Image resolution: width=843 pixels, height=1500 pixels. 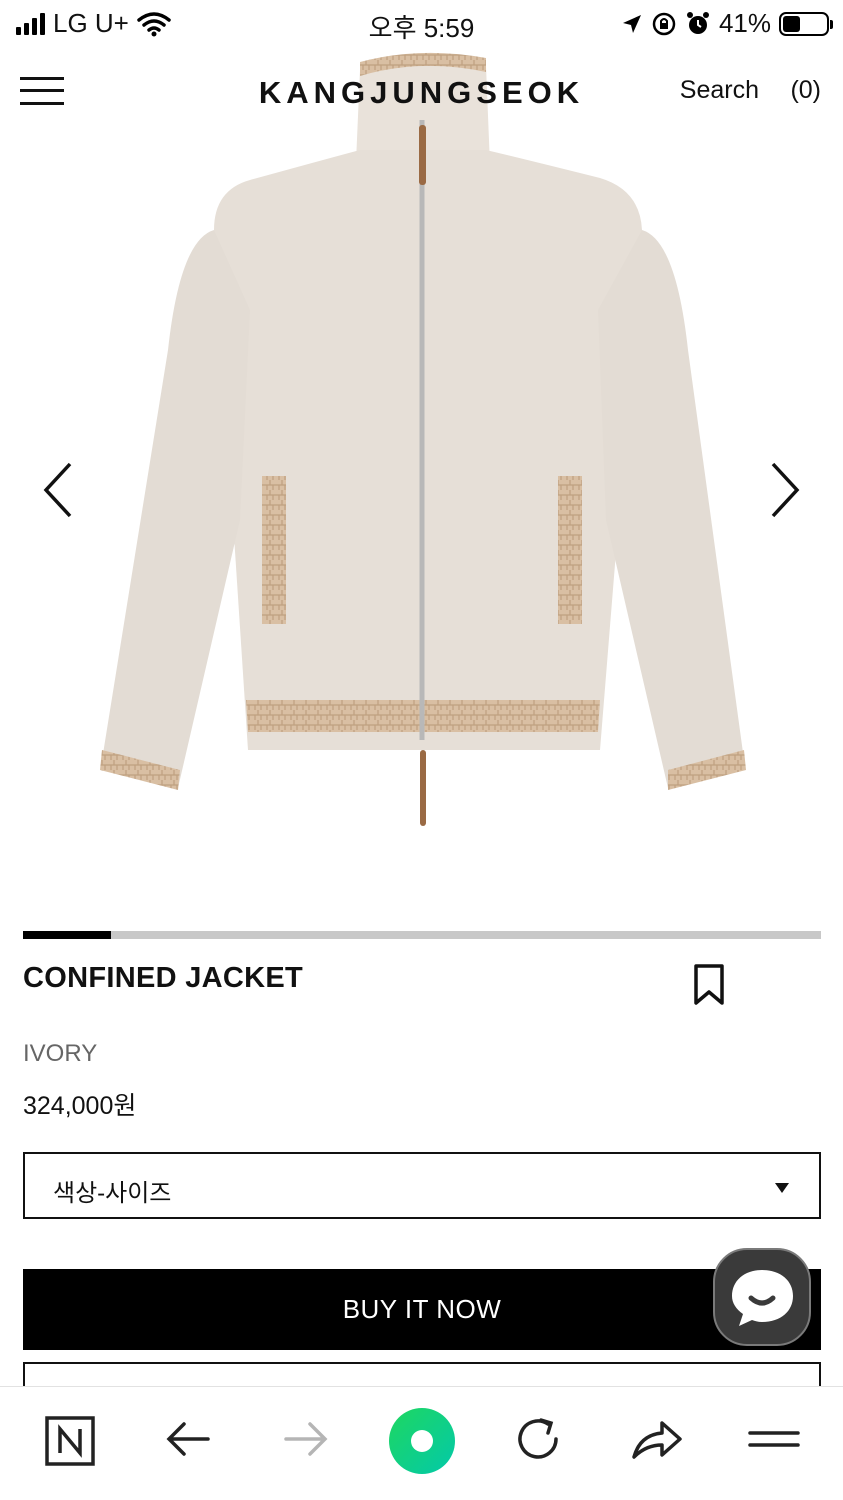 I want to click on buy-now-button: BUY IT NOW, so click(x=422, y=1309).